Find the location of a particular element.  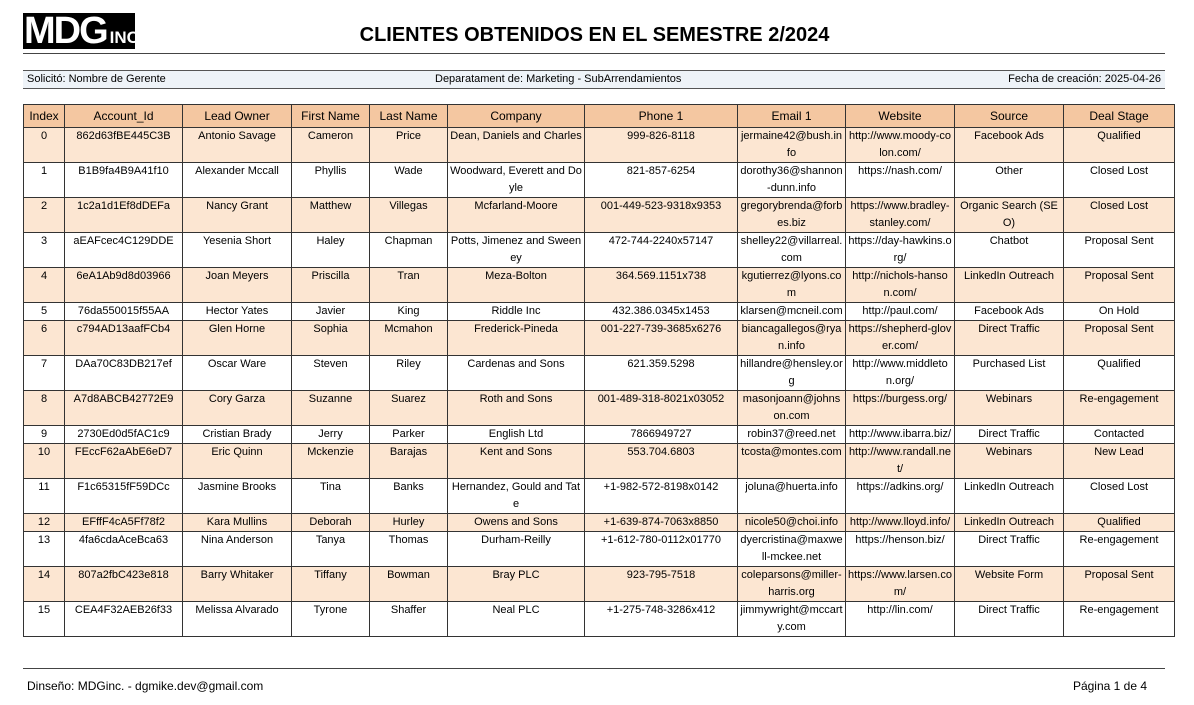

cell-first-name: Deborah is located at coordinates (330, 522).